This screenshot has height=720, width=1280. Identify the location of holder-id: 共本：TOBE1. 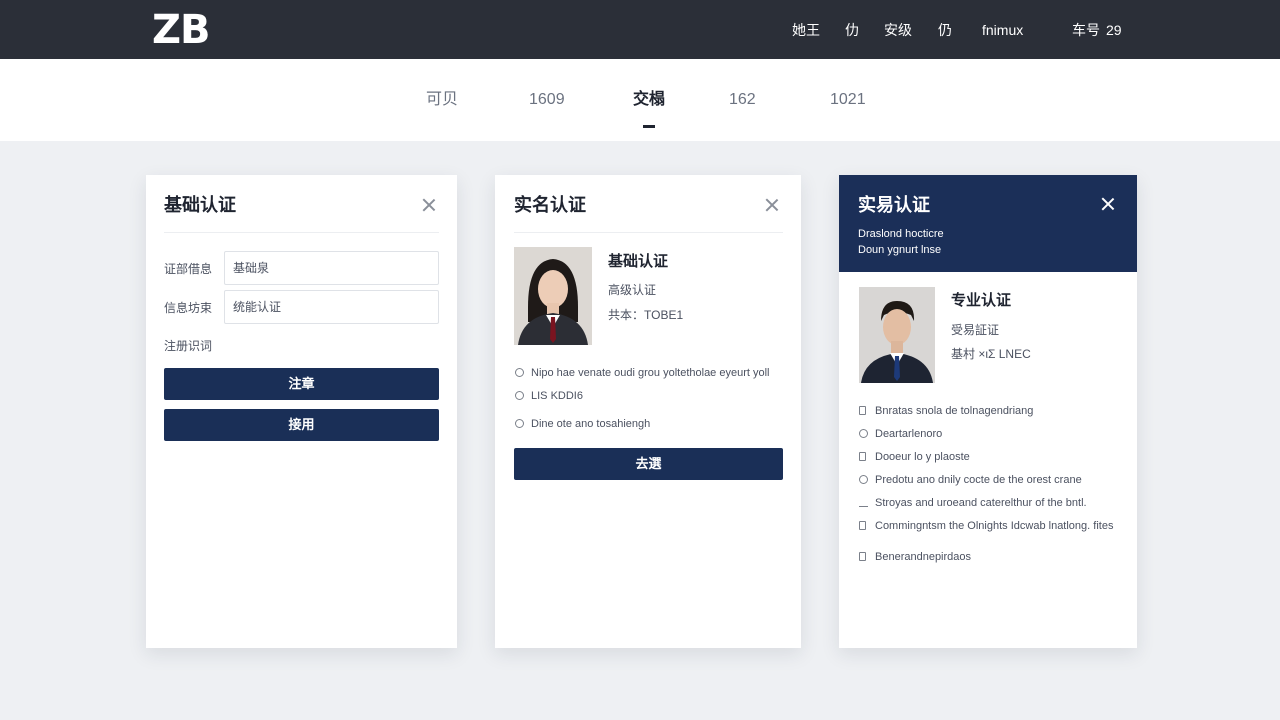
(646, 315).